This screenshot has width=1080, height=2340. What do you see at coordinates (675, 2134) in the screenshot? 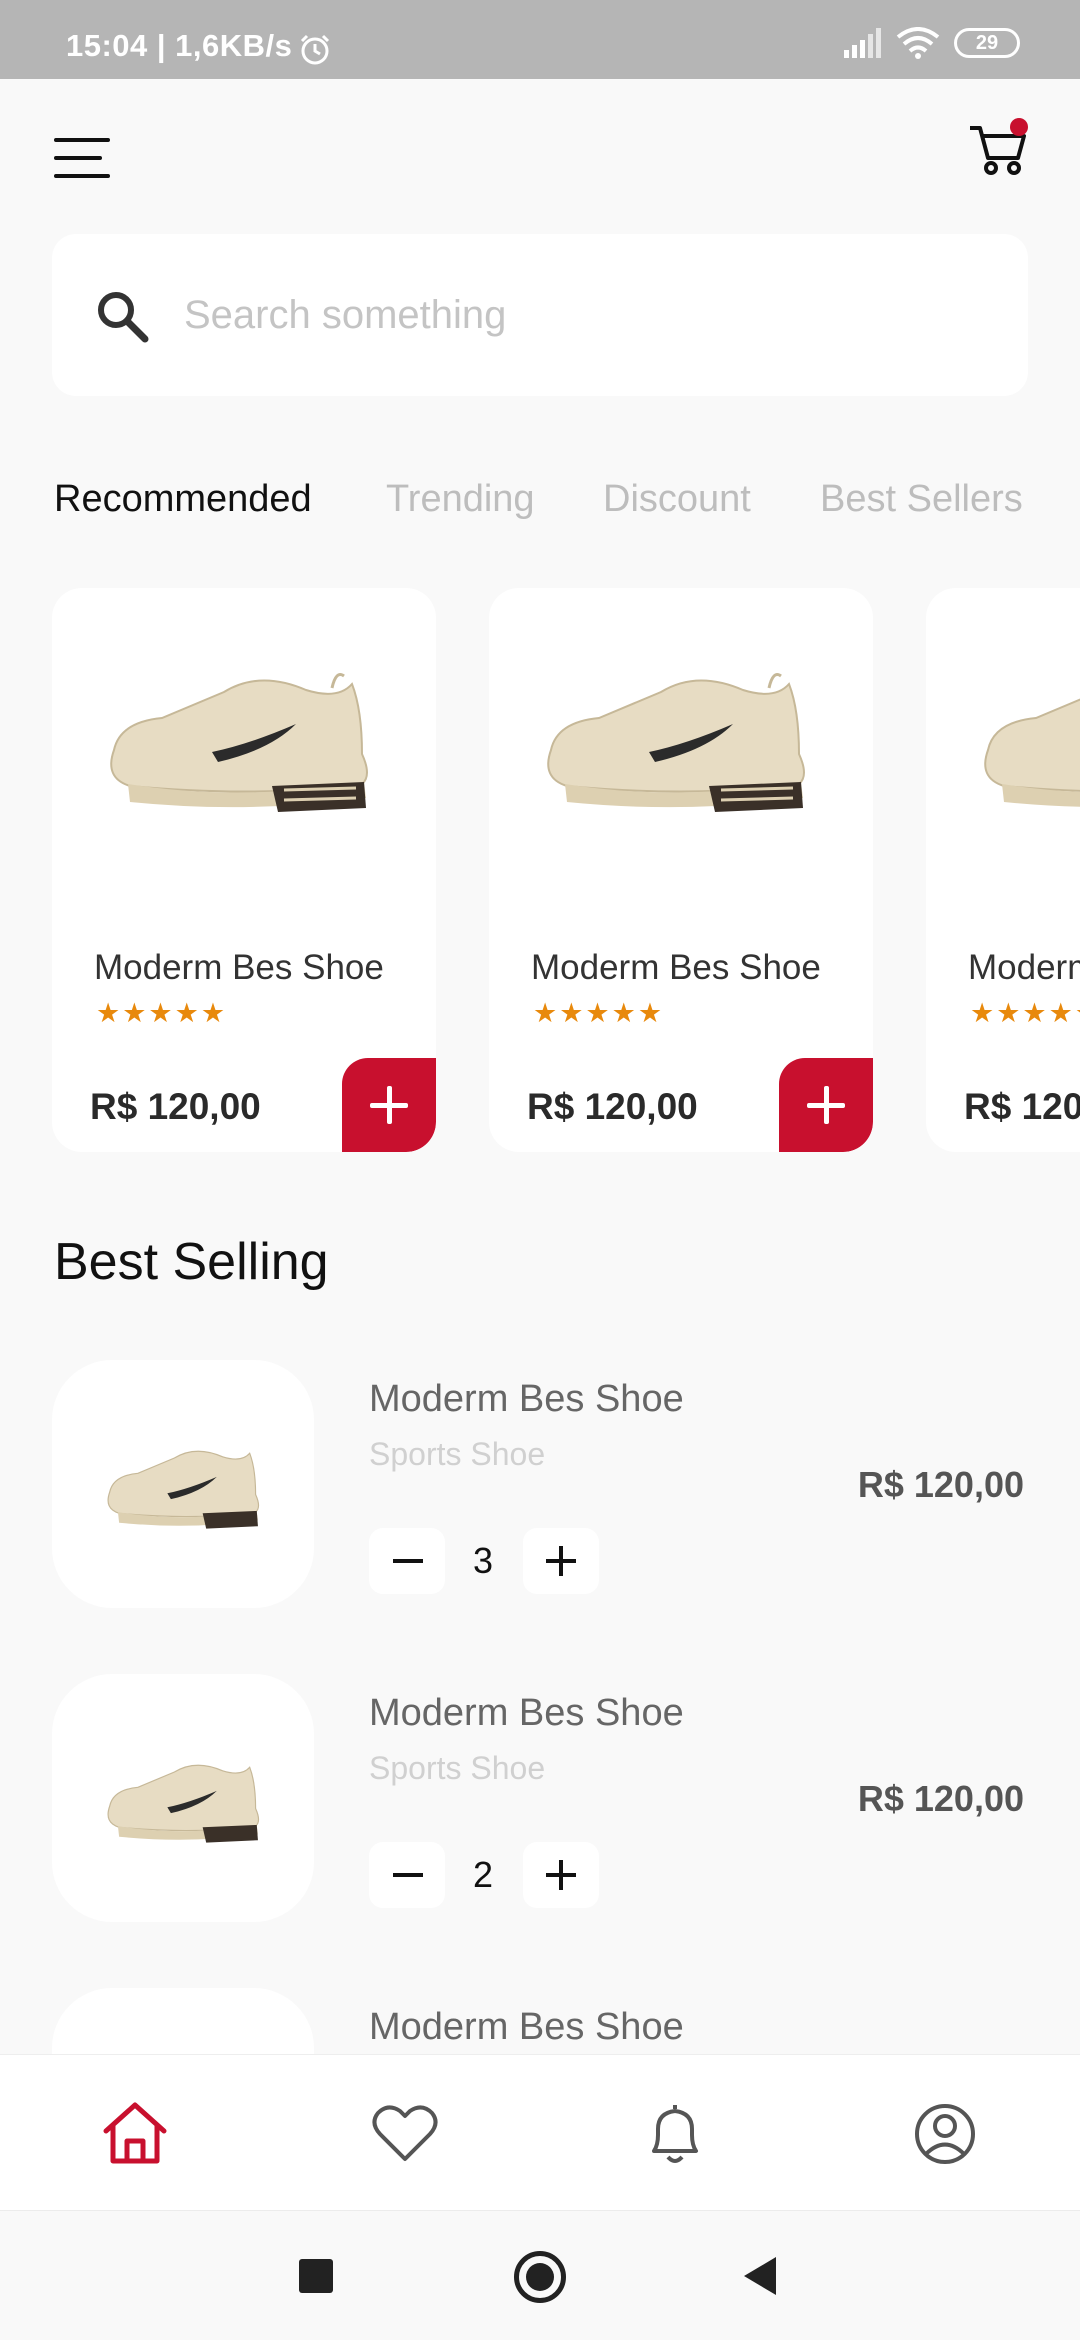
I see `bell-icon` at bounding box center [675, 2134].